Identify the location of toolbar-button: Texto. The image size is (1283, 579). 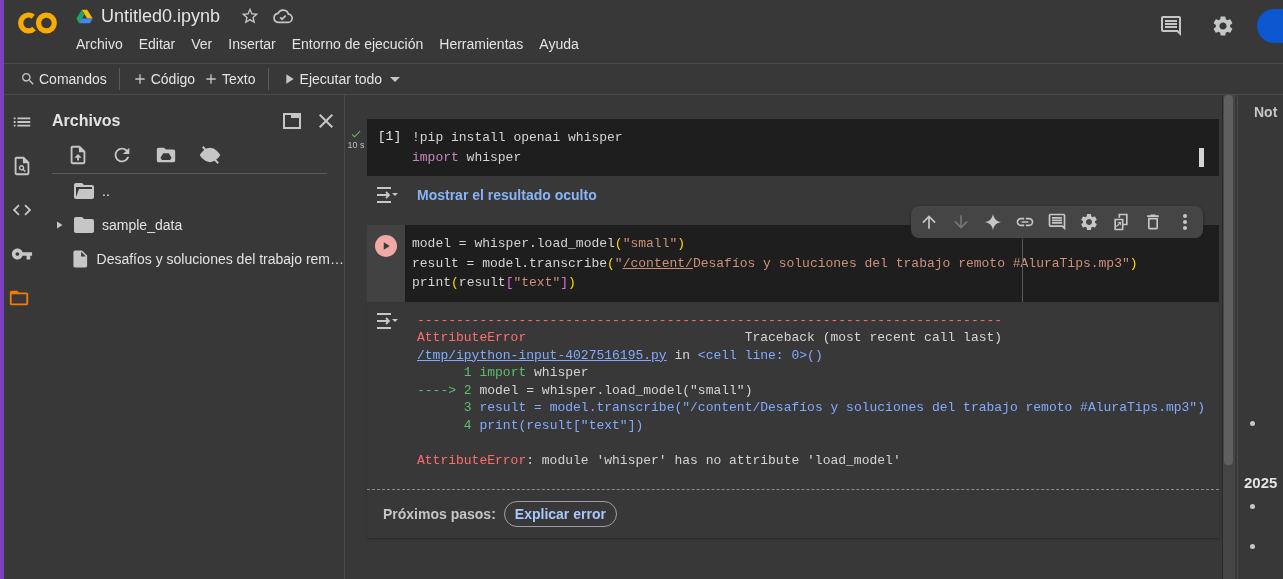
(229, 79).